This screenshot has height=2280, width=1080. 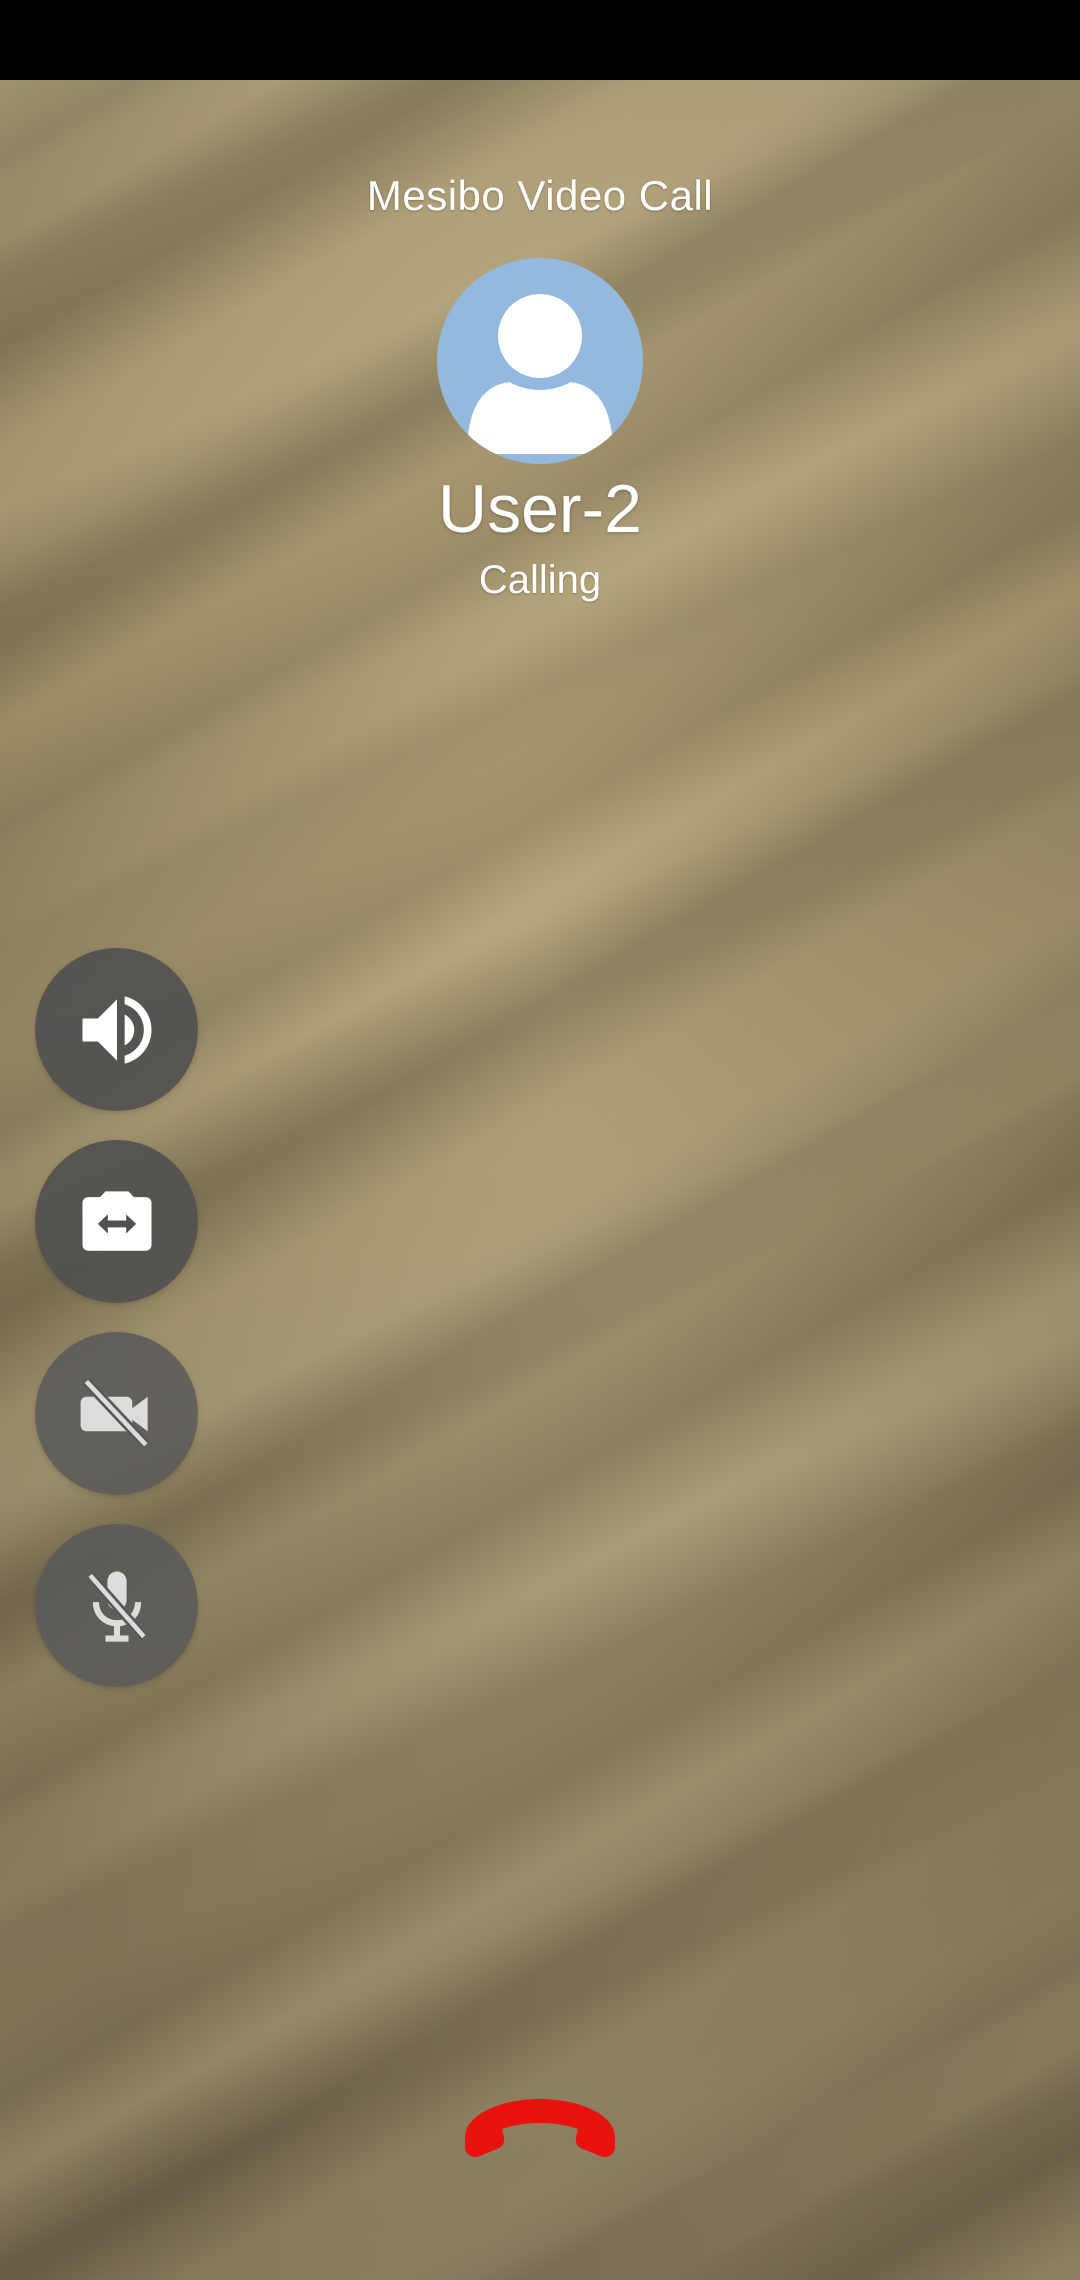 I want to click on speaker-button, so click(x=116, y=1029).